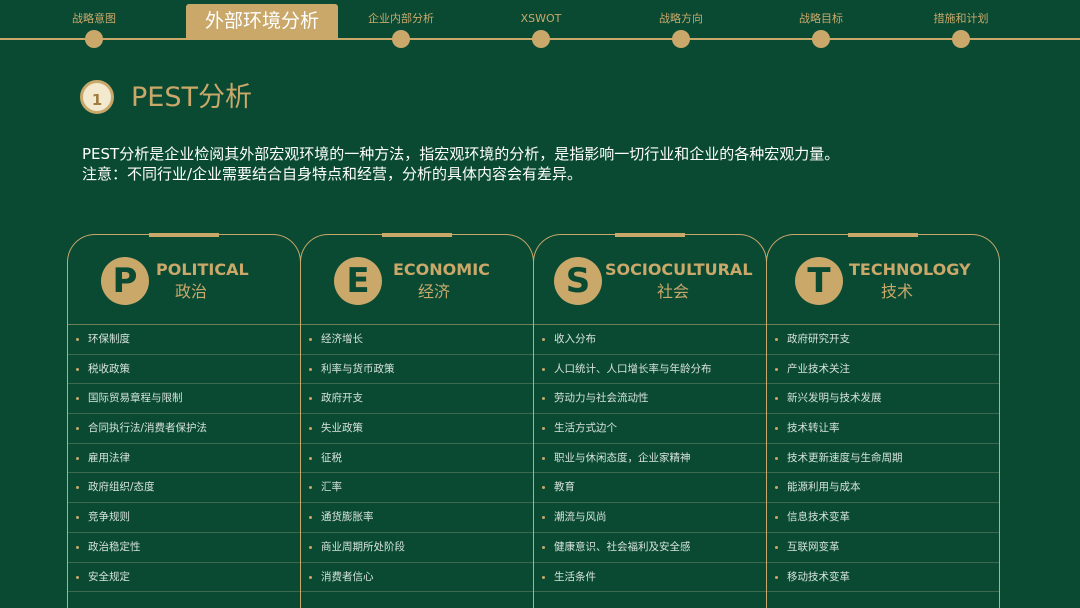  I want to click on list-item: 政治稳定性, so click(184, 548).